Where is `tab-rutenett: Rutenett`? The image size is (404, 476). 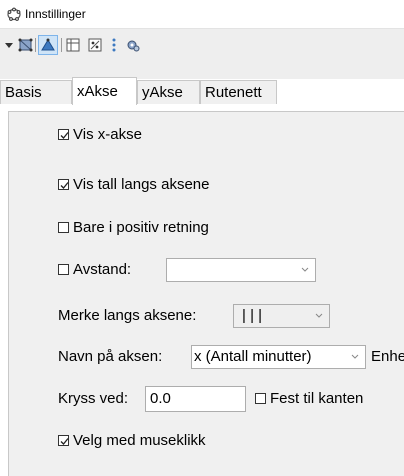 tab-rutenett: Rutenett is located at coordinates (238, 92).